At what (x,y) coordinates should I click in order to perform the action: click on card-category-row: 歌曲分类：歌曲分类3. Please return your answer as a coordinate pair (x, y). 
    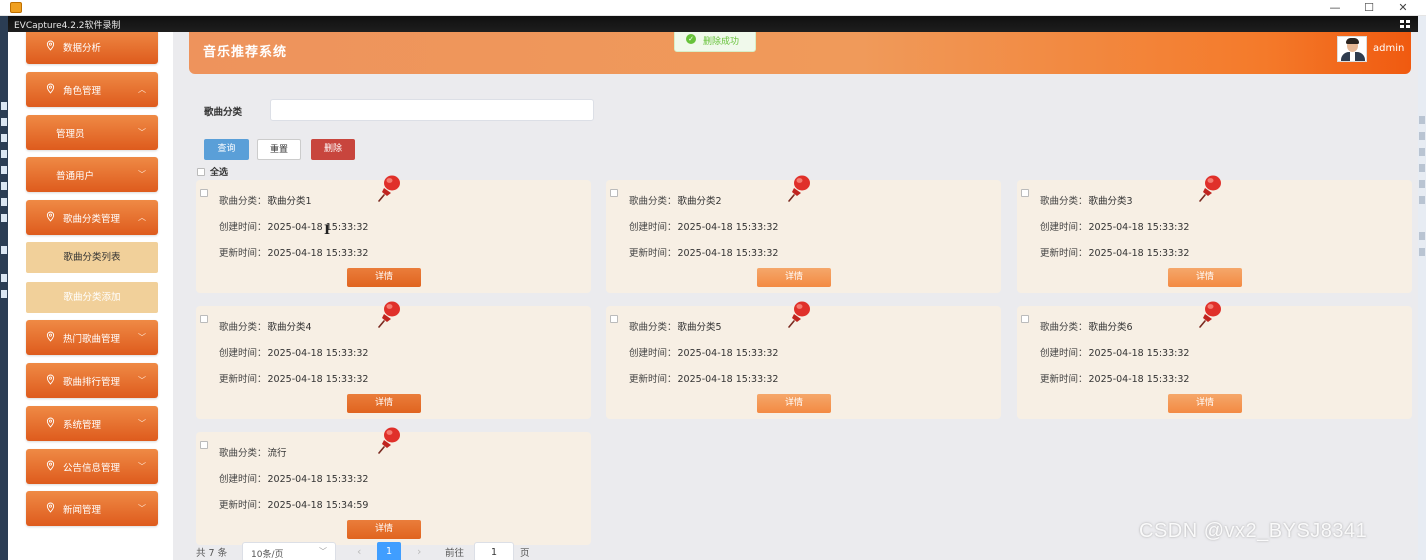
    Looking at the image, I should click on (1086, 200).